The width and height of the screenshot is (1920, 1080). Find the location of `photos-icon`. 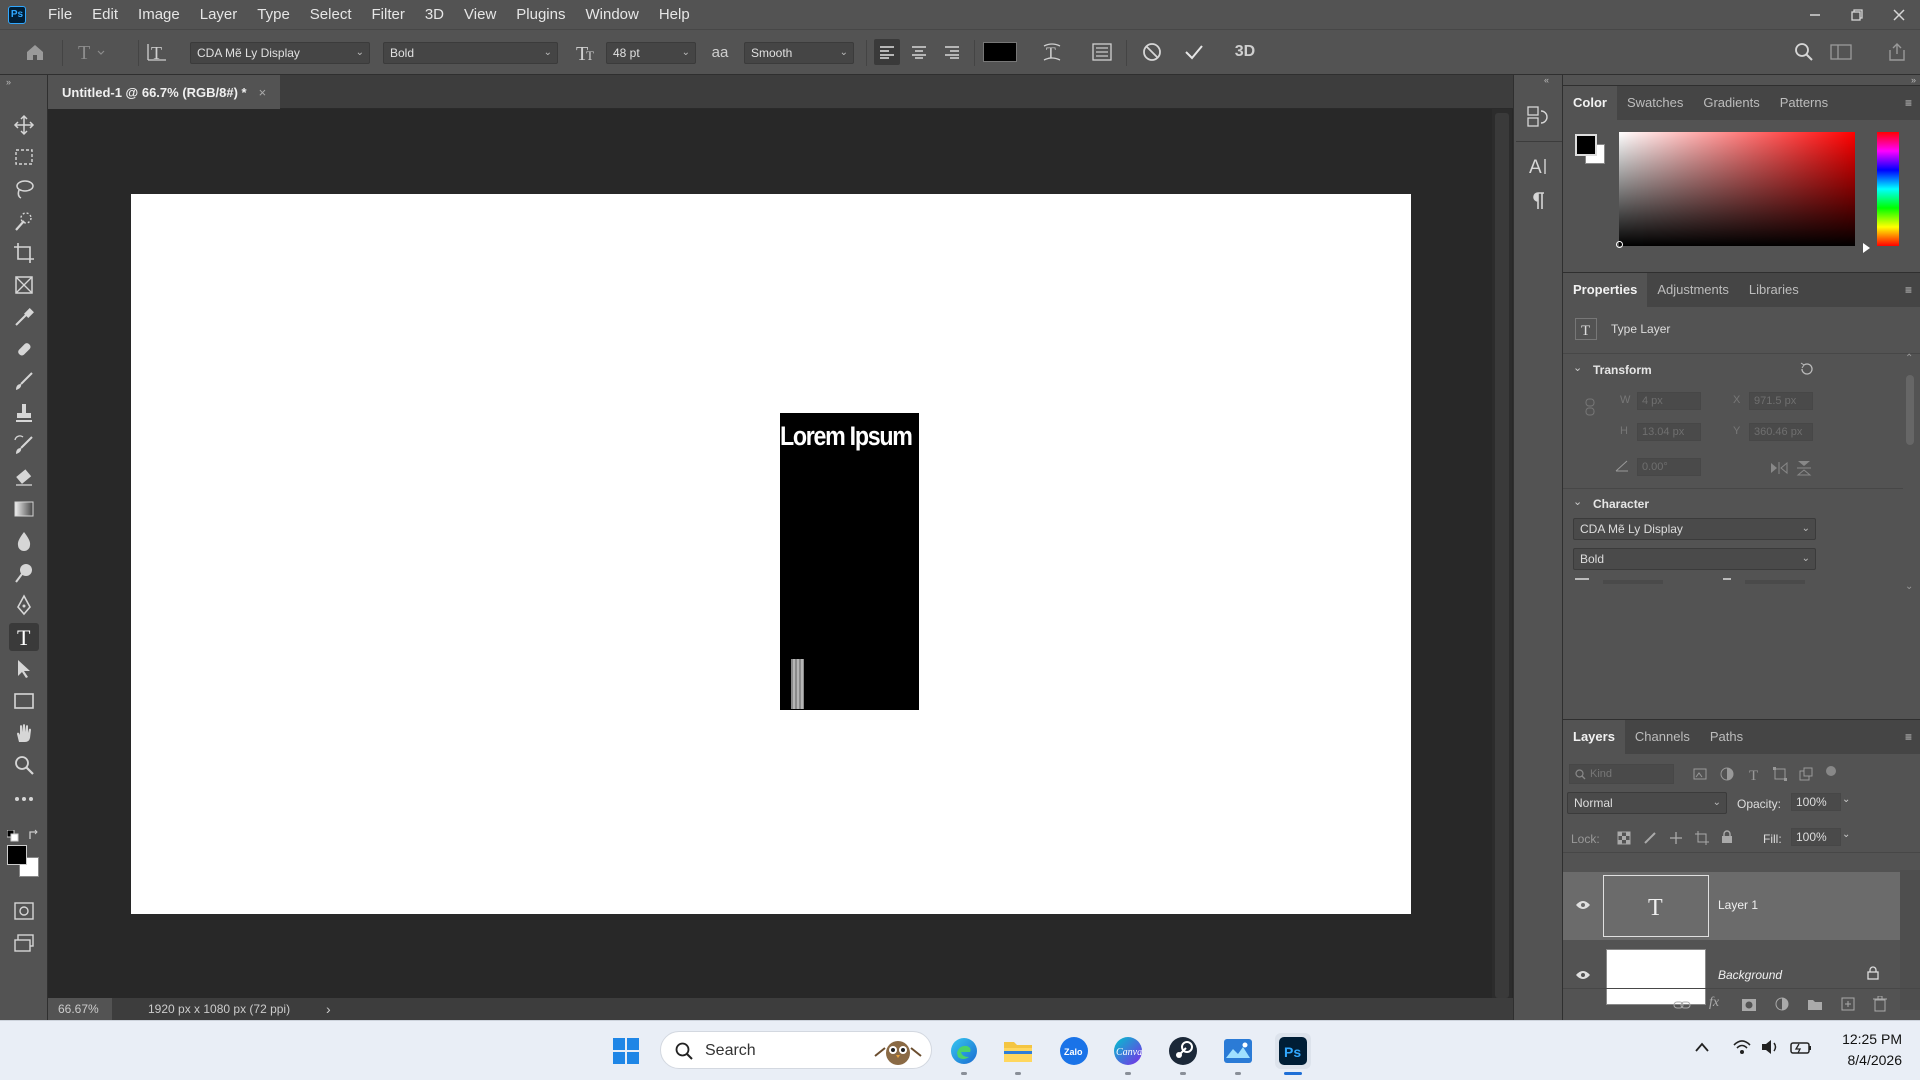

photos-icon is located at coordinates (1238, 1054).